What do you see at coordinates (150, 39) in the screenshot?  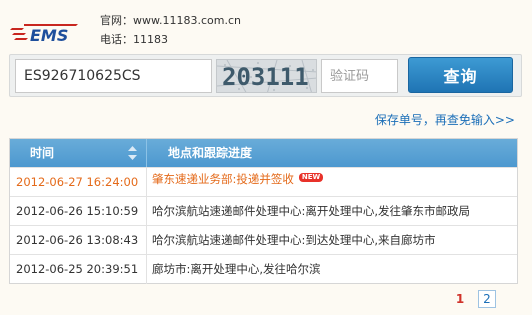 I see `phone-text: 11183` at bounding box center [150, 39].